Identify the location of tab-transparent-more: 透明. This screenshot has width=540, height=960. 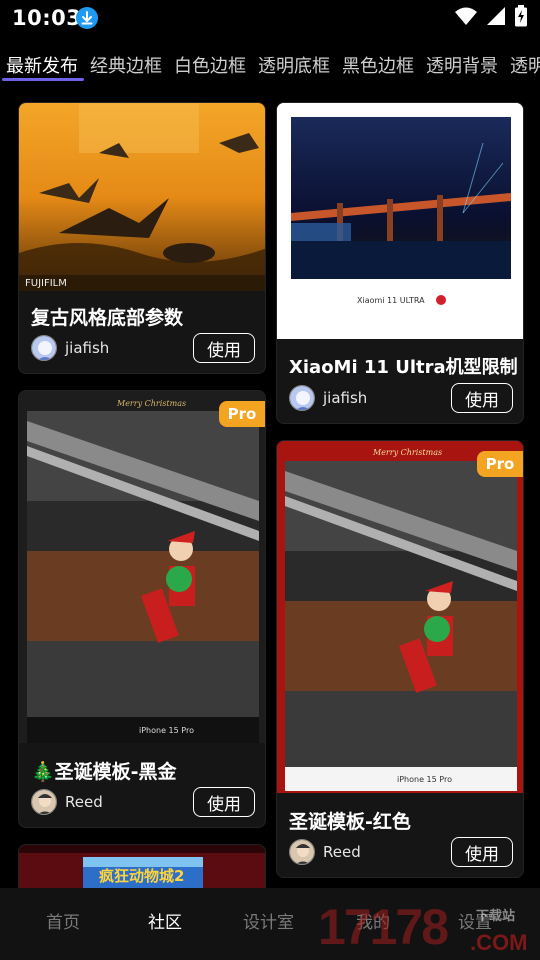
(525, 65).